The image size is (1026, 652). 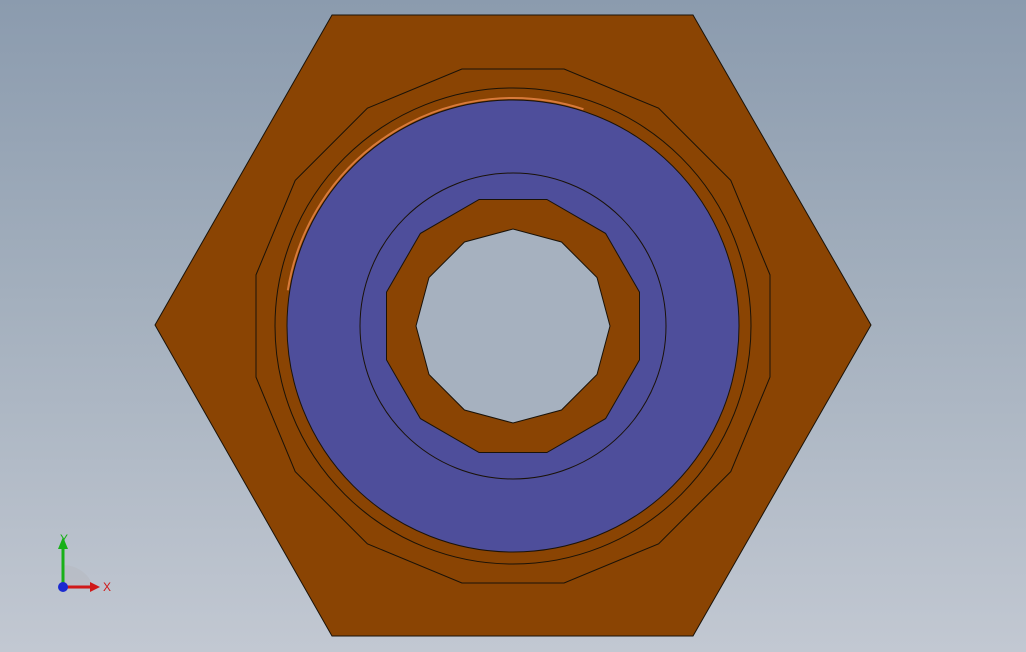 I want to click on y-axis-label: Y, so click(x=64, y=539).